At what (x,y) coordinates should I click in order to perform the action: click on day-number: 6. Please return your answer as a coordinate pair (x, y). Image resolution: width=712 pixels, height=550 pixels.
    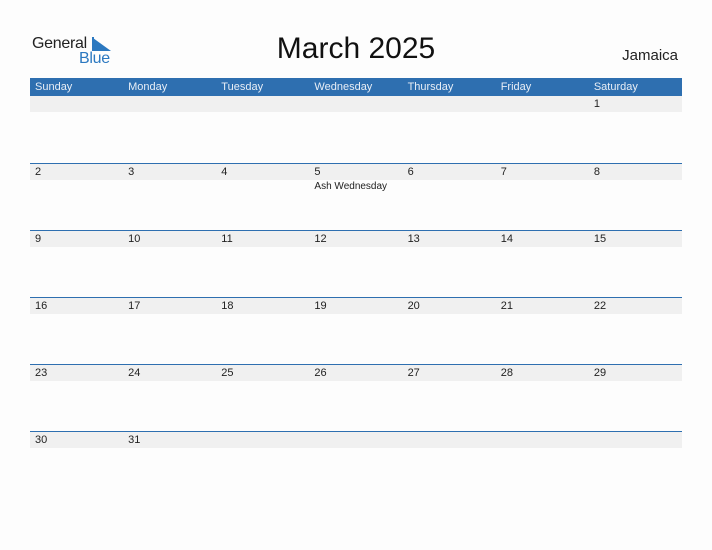
    Looking at the image, I should click on (449, 172).